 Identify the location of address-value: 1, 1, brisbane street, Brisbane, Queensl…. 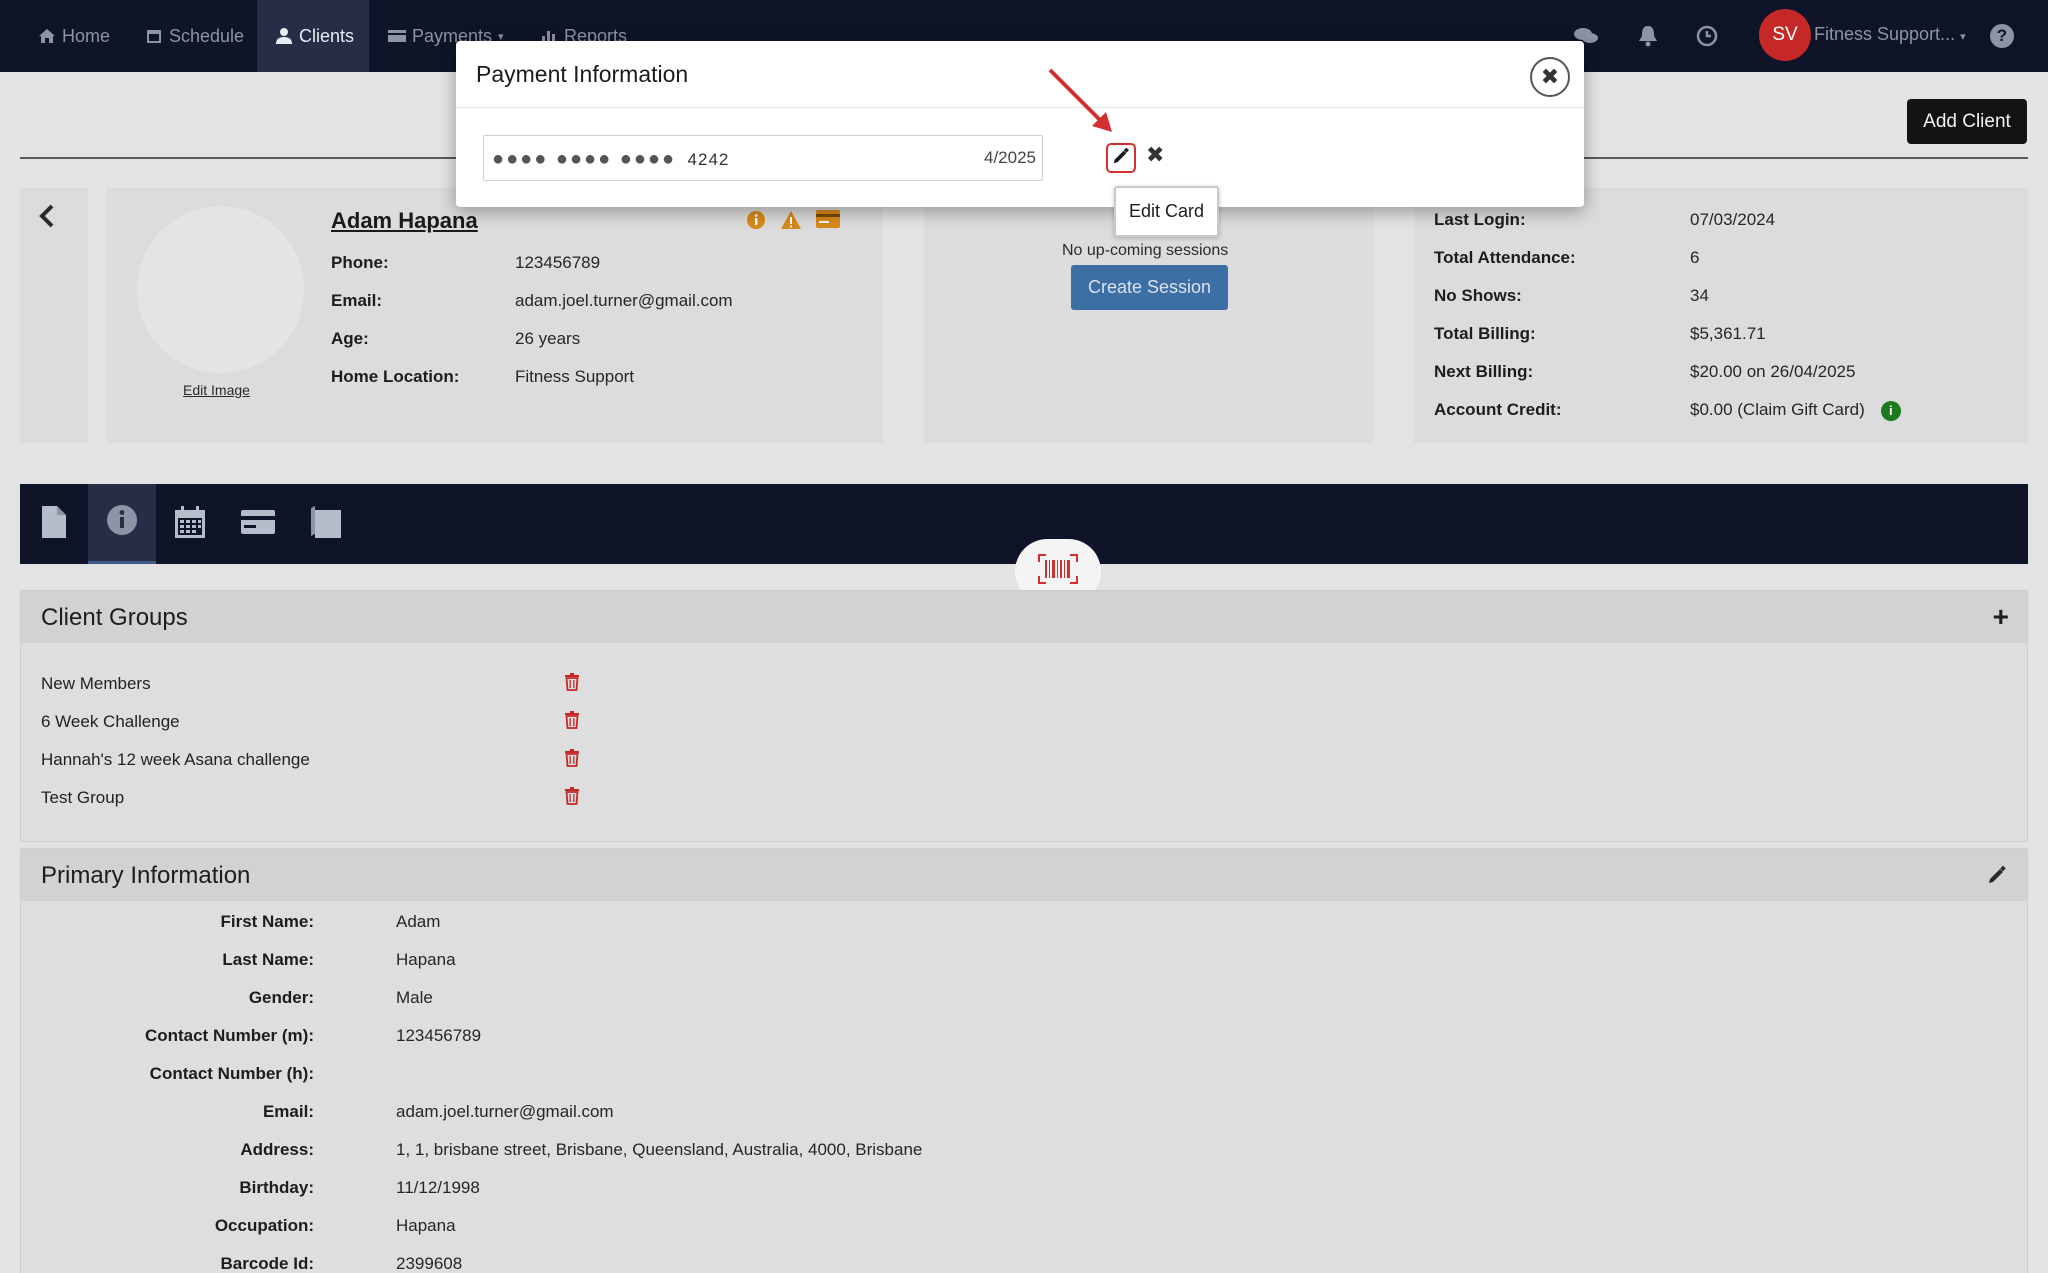
(659, 1149).